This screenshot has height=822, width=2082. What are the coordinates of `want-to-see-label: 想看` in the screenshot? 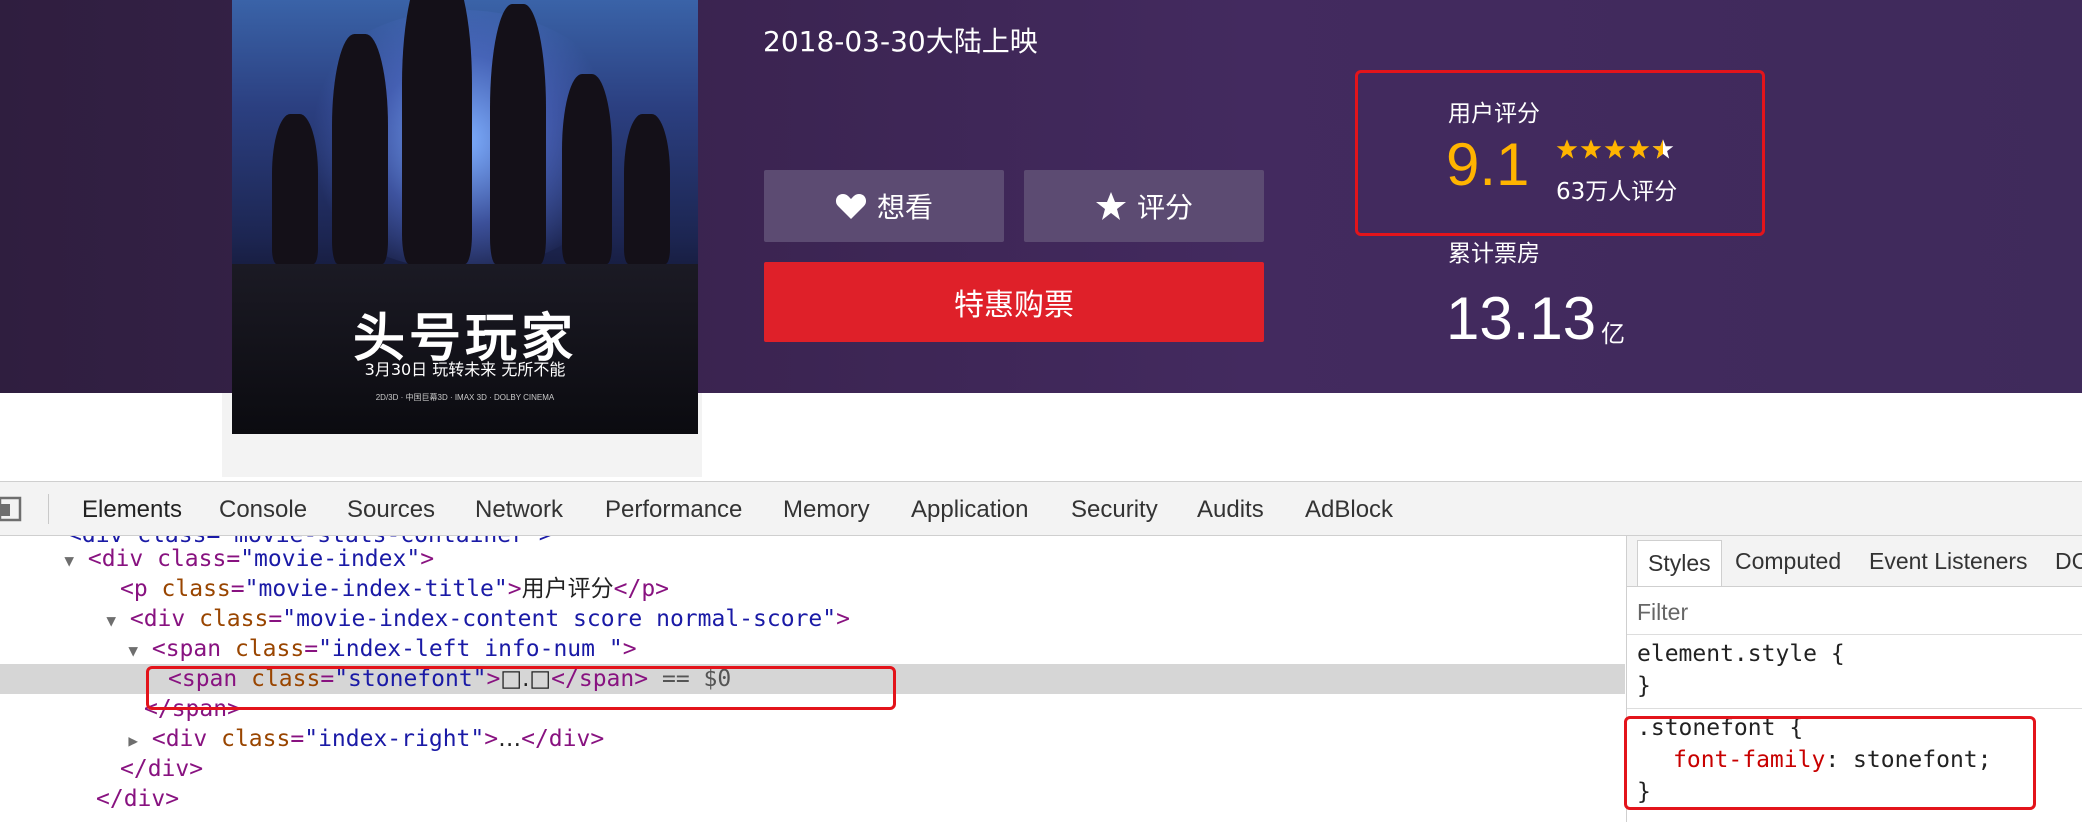 It's located at (904, 207).